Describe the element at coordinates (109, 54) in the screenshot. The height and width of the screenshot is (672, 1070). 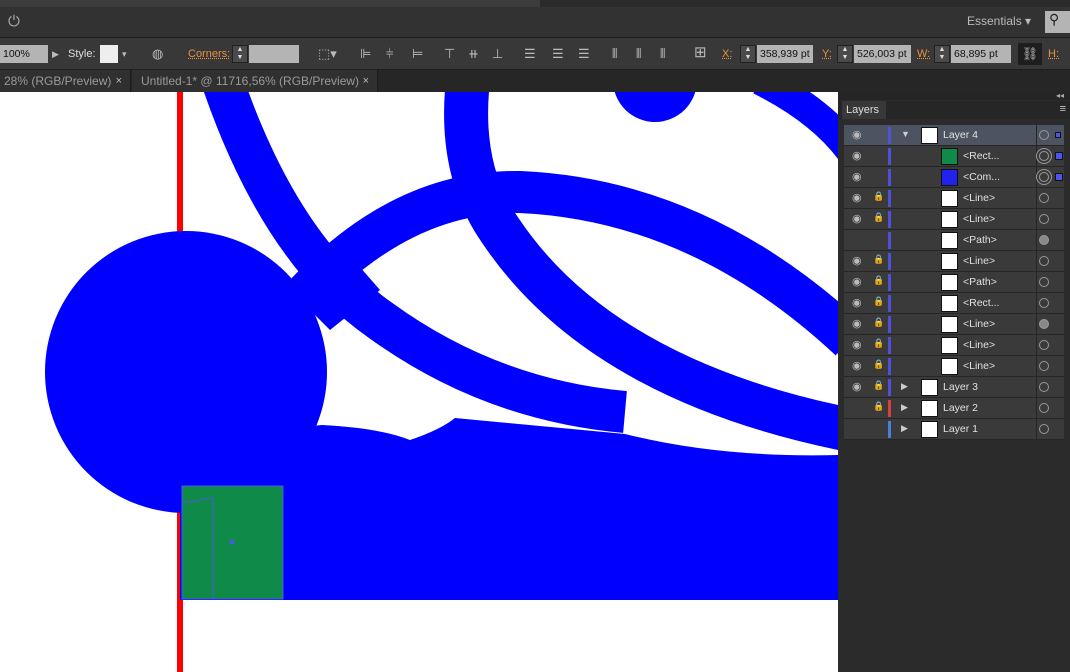
I see `style-swatch` at that location.